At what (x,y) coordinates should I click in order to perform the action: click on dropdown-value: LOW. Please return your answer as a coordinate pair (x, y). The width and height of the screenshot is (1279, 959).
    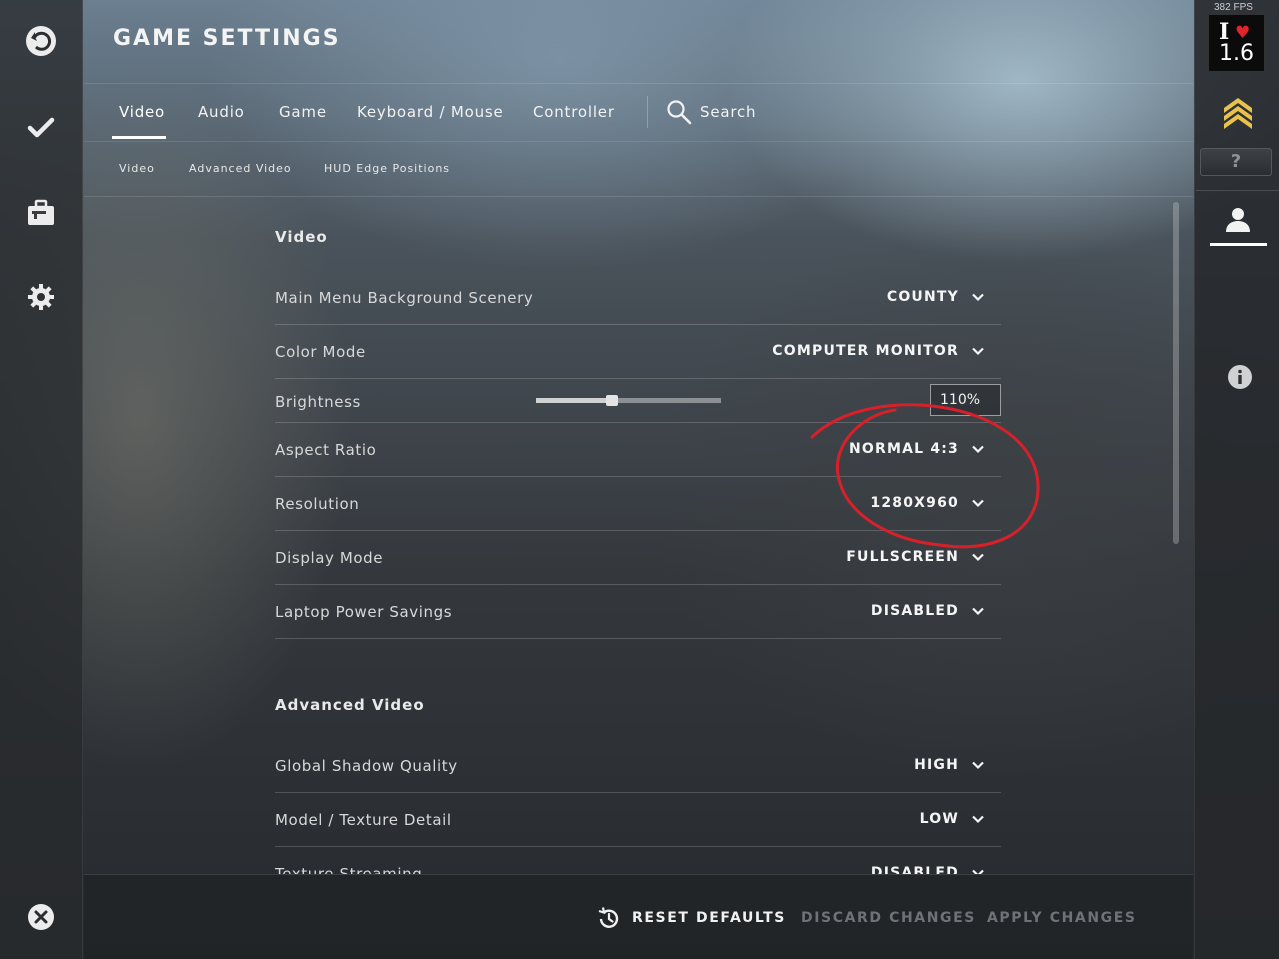
    Looking at the image, I should click on (939, 819).